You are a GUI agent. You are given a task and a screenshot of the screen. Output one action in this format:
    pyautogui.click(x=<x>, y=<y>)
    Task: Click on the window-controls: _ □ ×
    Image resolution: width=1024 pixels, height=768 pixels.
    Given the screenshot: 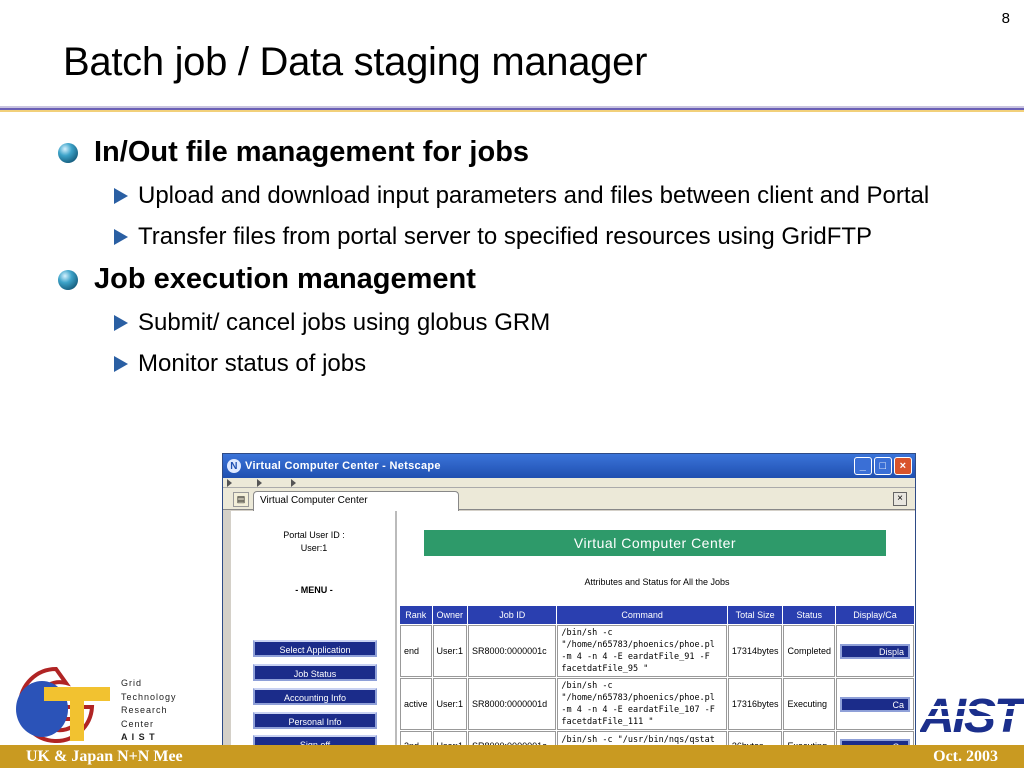 What is the action you would take?
    pyautogui.click(x=883, y=466)
    